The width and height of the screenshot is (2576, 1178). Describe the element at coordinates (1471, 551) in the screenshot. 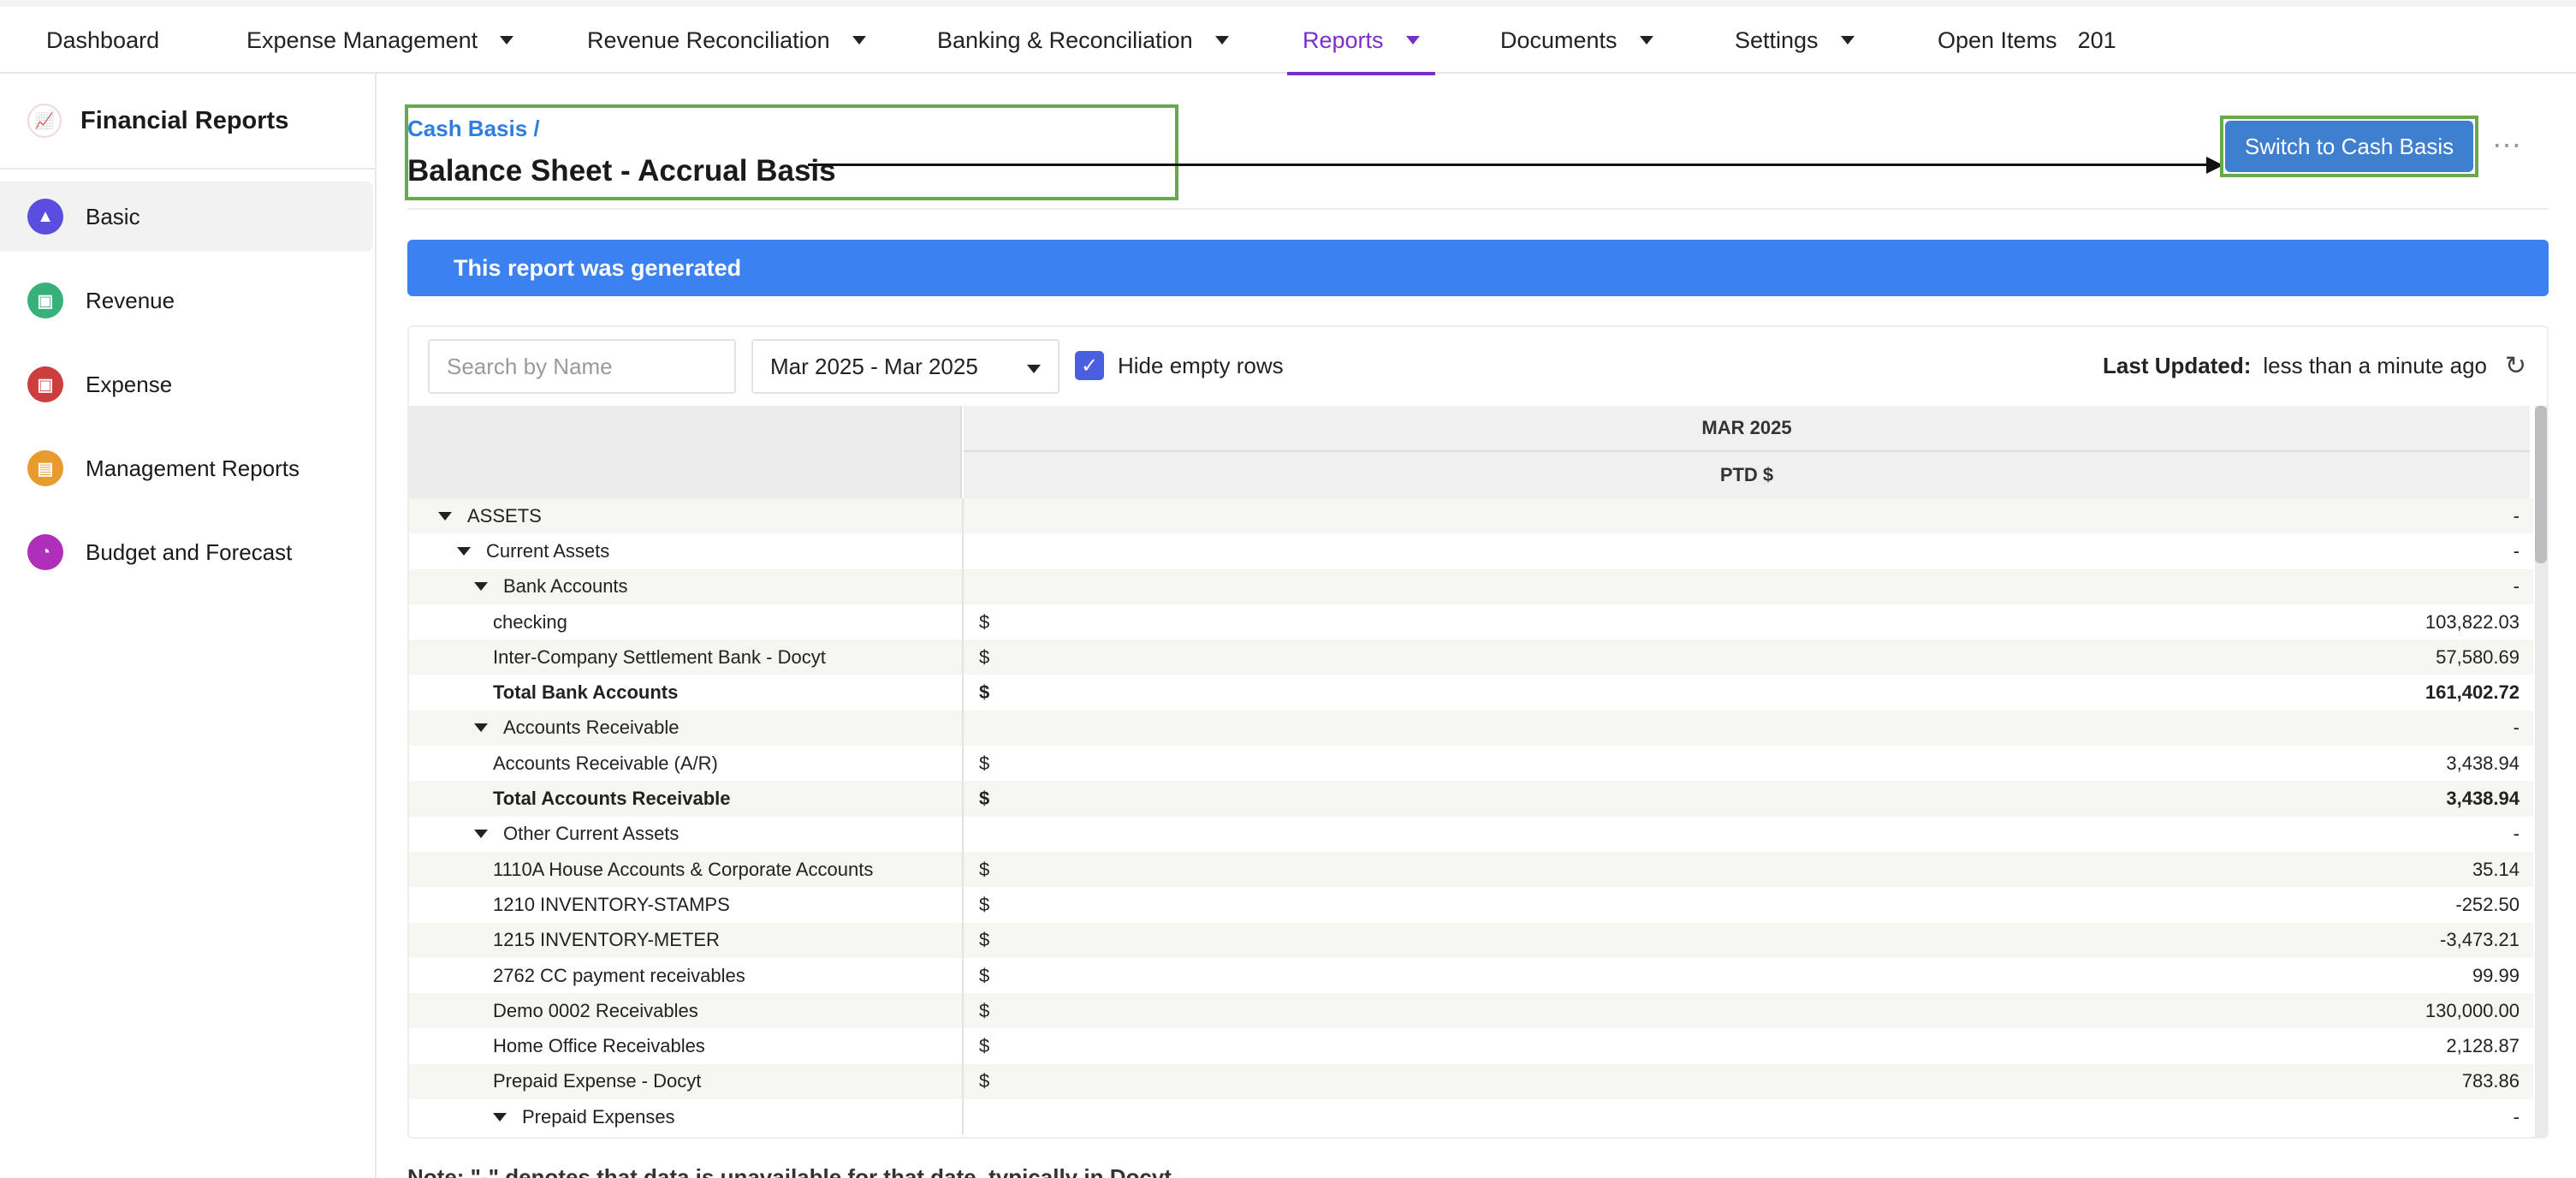

I see `table-row: Current Assets -` at that location.